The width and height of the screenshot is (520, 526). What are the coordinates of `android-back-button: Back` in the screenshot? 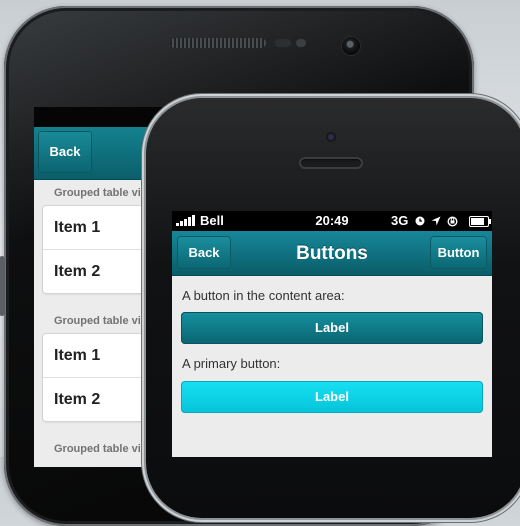 It's located at (65, 152).